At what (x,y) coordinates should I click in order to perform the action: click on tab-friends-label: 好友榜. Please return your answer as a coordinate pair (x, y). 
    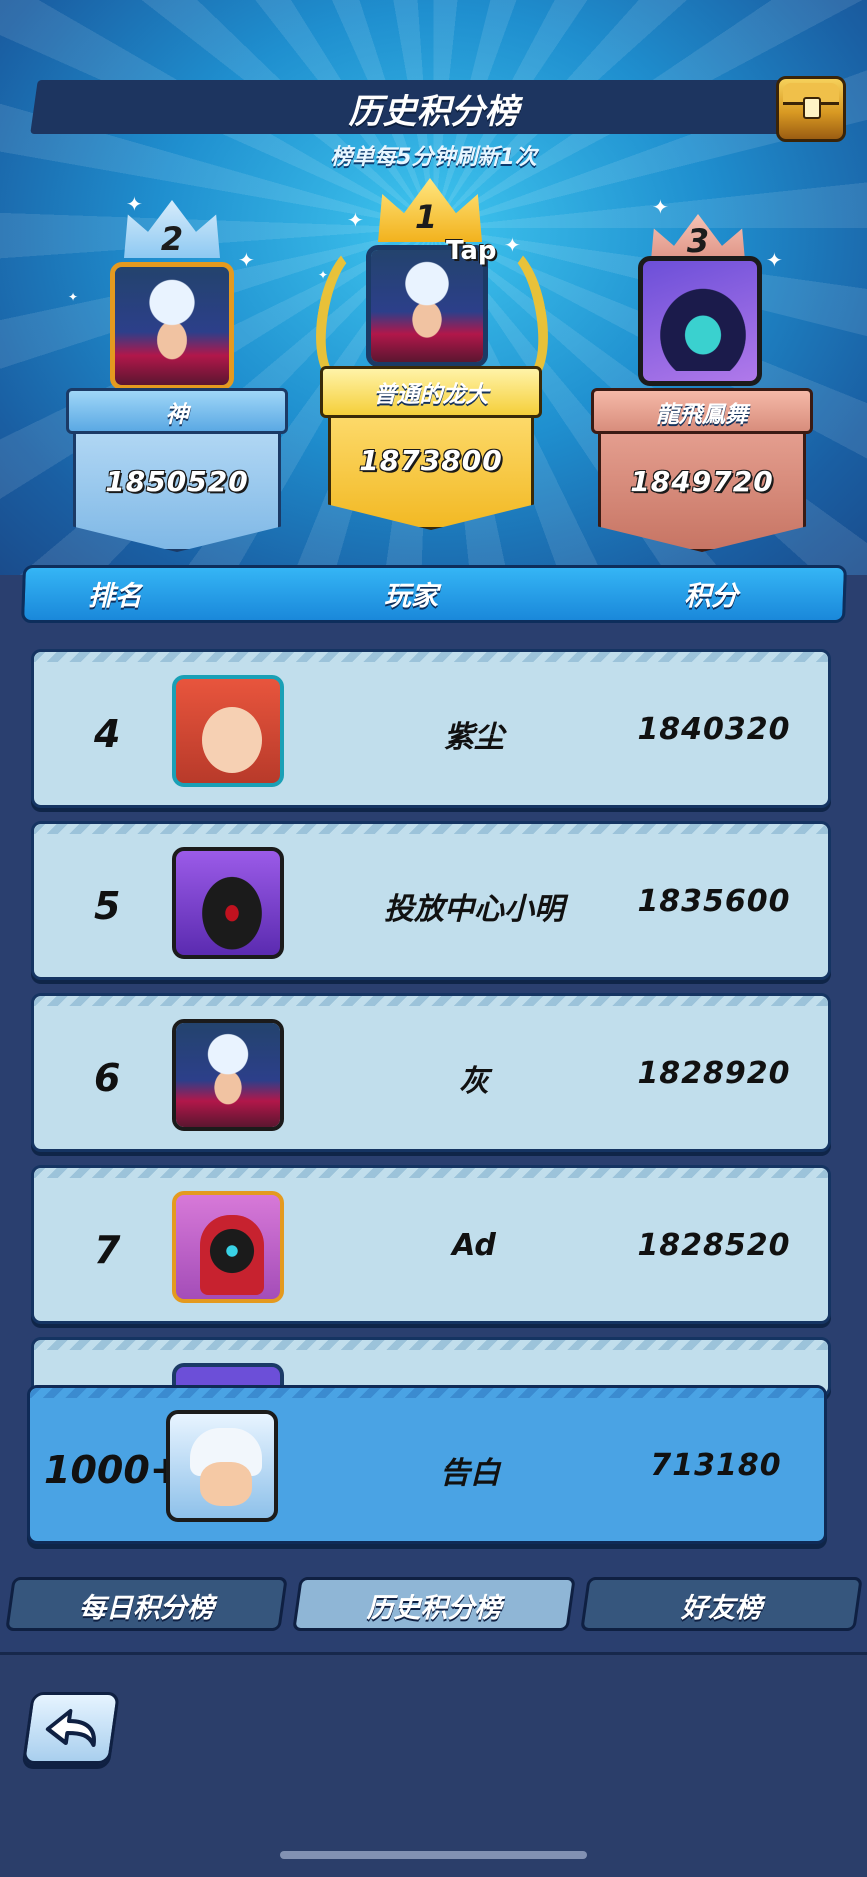
    Looking at the image, I should click on (721, 1608).